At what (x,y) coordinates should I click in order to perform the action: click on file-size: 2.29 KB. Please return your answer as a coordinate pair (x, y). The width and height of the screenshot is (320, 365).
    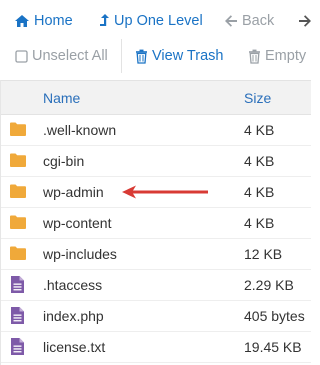
    Looking at the image, I should click on (269, 285).